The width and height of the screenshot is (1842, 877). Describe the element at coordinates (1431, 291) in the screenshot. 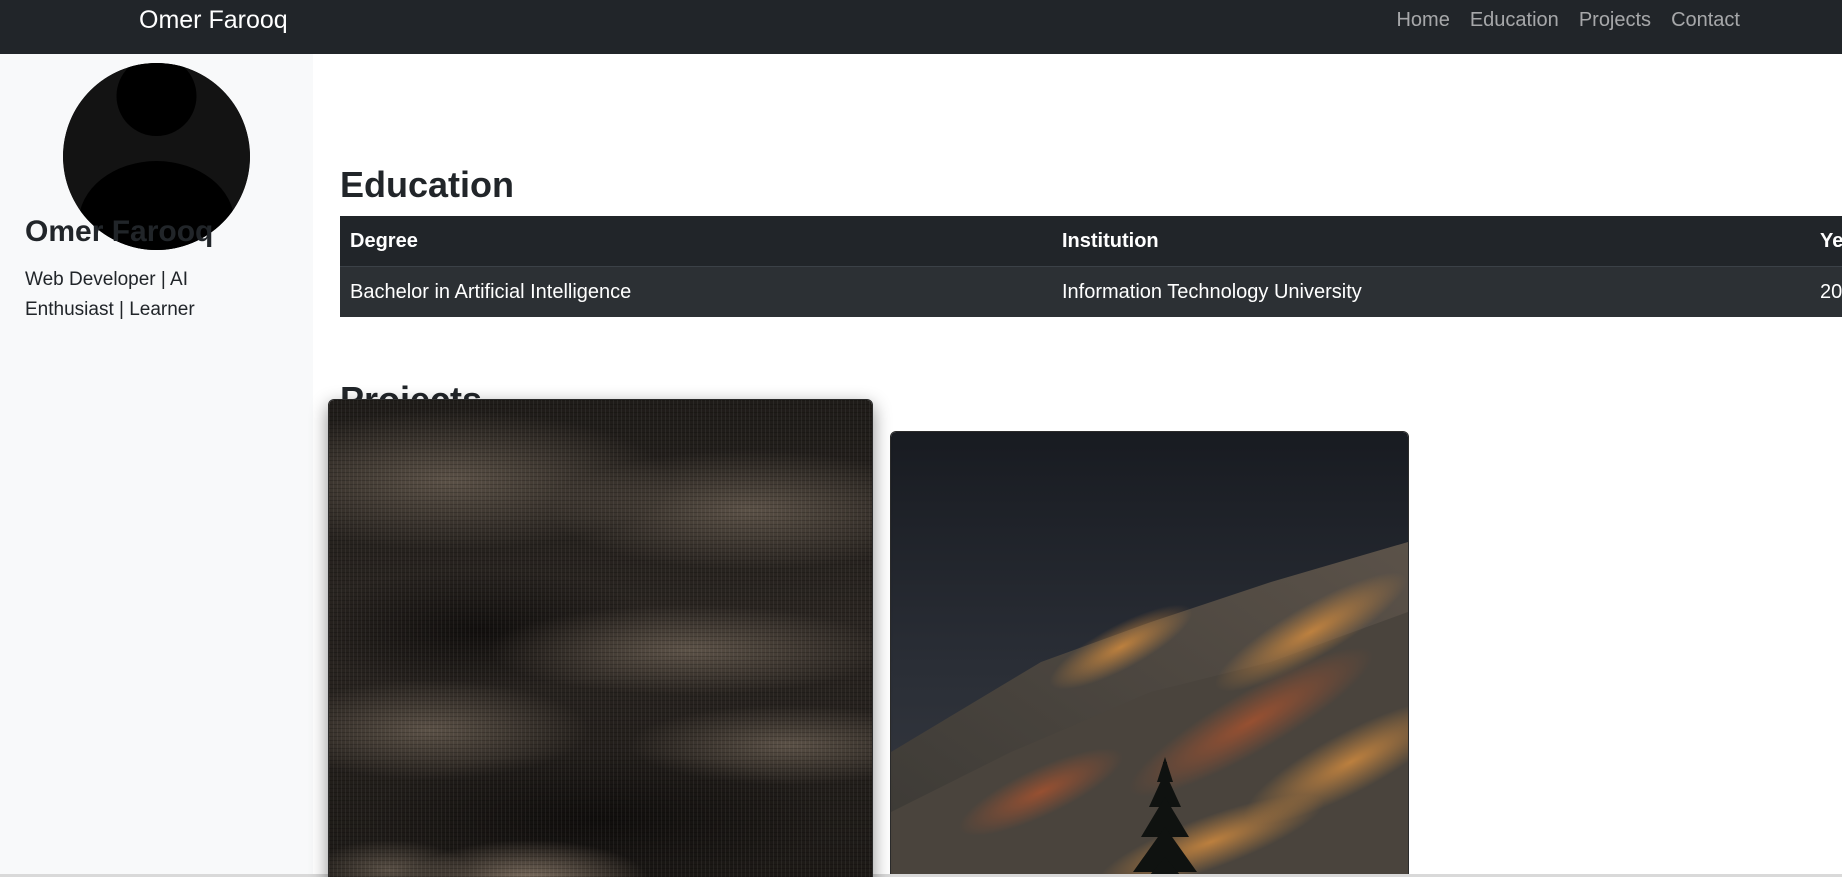

I see `cell-institution: Information Technology University` at that location.